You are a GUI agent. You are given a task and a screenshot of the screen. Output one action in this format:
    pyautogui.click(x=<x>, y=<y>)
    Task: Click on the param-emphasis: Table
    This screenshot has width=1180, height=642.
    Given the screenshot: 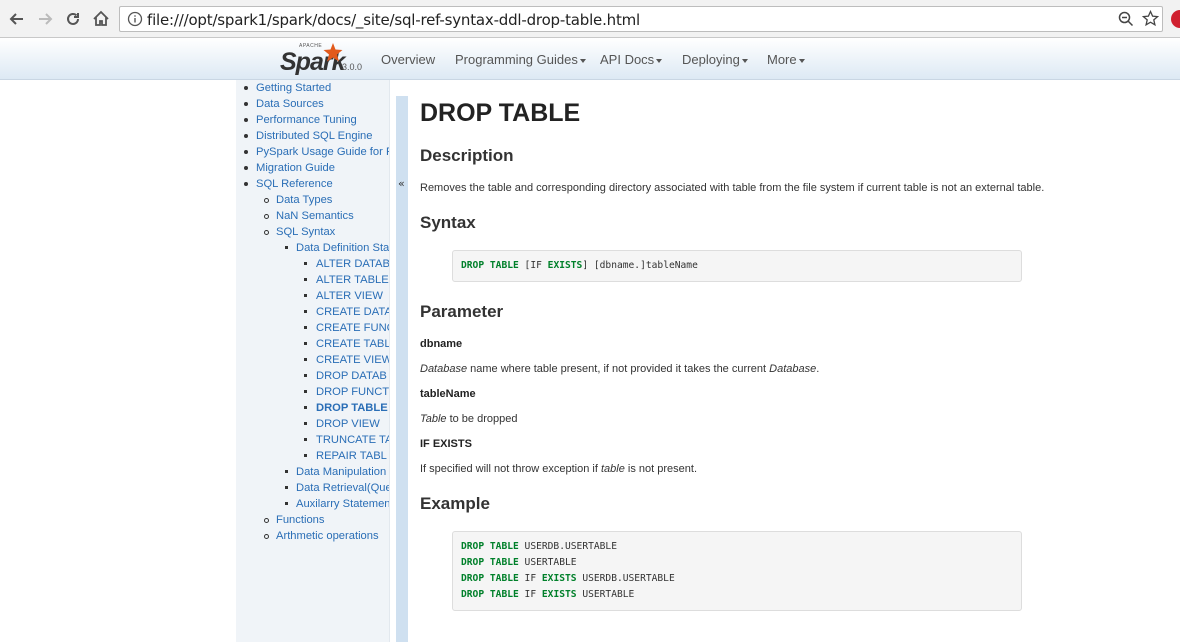 What is the action you would take?
    pyautogui.click(x=433, y=419)
    